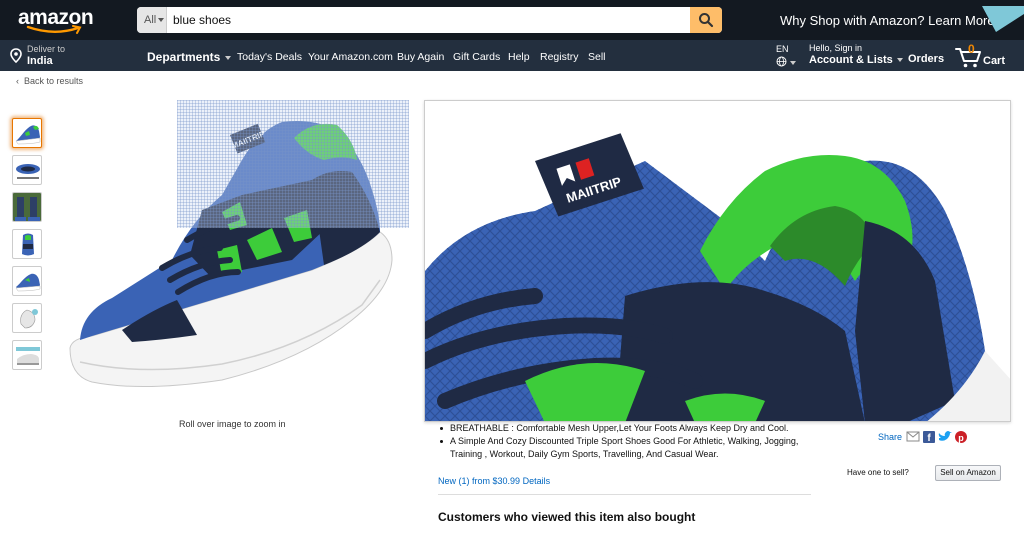  Describe the element at coordinates (519, 57) in the screenshot. I see `nav-link-help: Help` at that location.